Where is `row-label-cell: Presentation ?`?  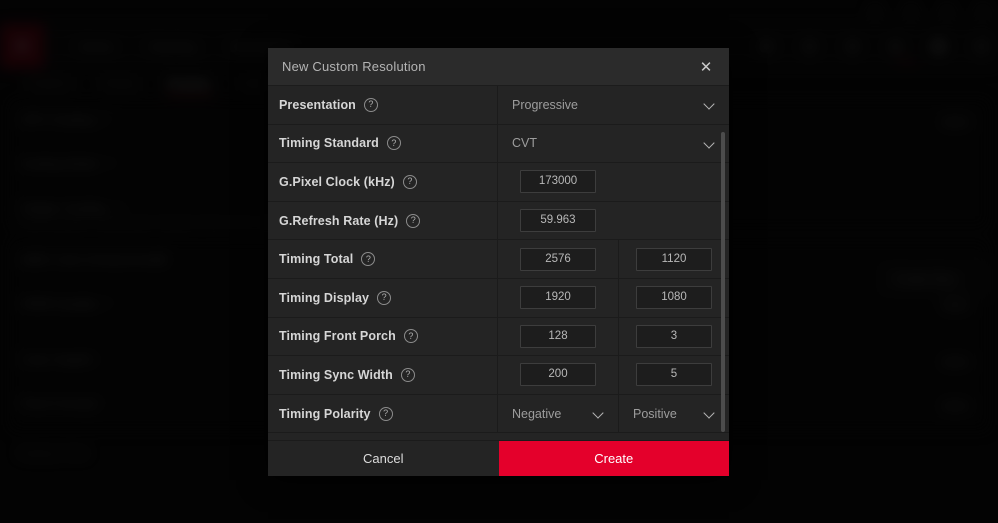 row-label-cell: Presentation ? is located at coordinates (383, 105).